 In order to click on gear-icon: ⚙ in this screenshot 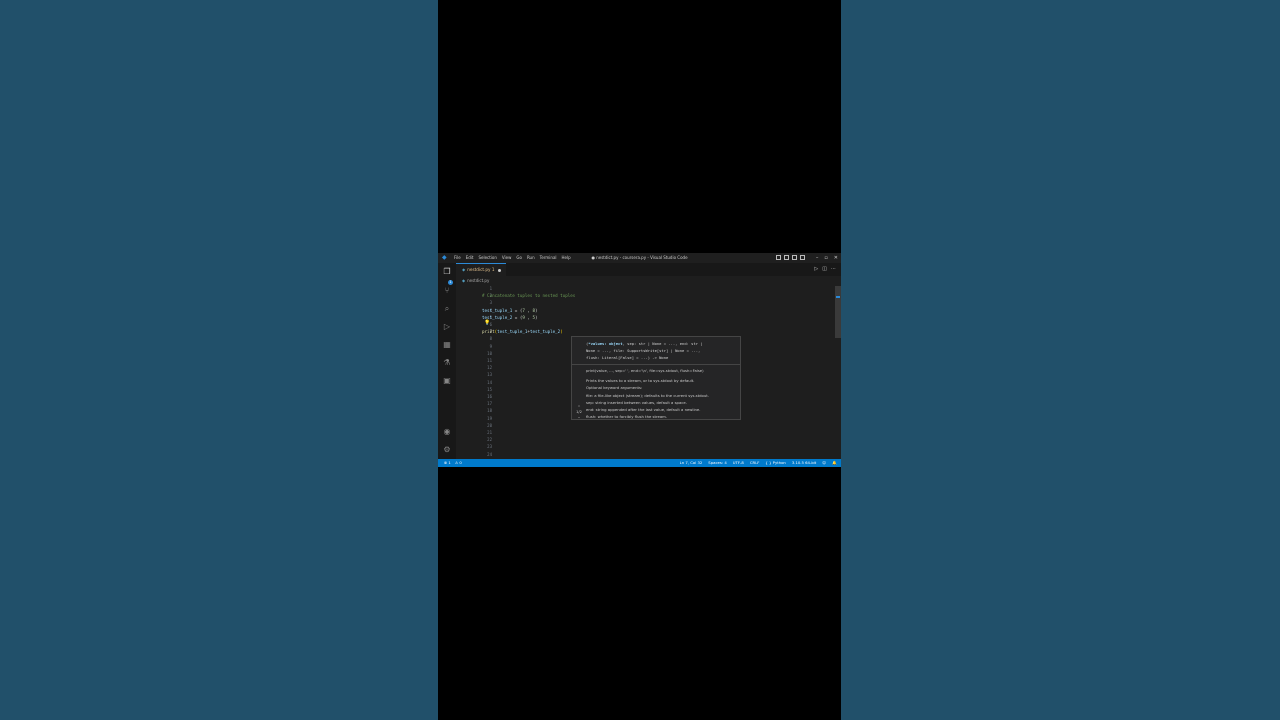, I will do `click(447, 450)`.